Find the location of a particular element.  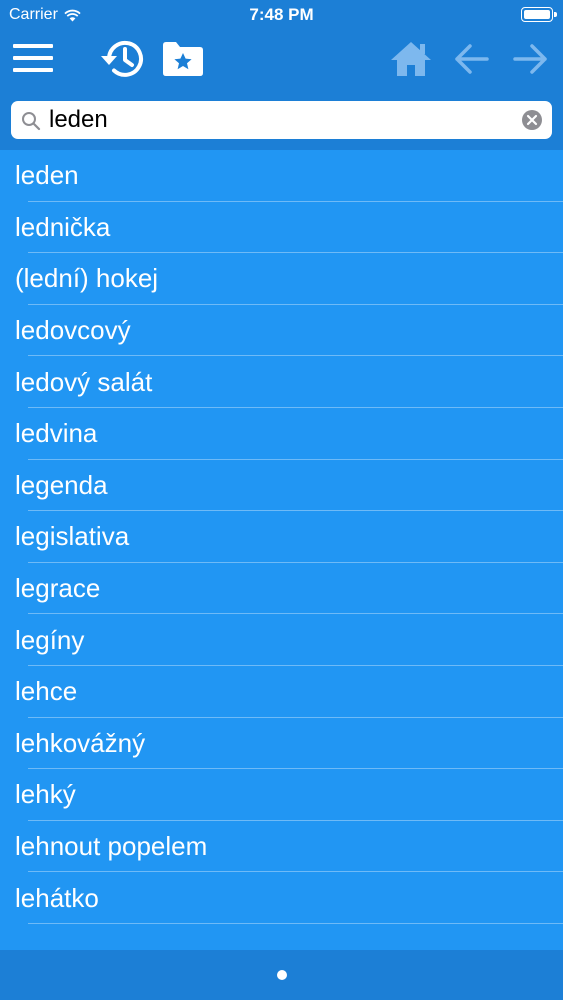

status-bar: Carrier 7:48 PM is located at coordinates (281, 15).